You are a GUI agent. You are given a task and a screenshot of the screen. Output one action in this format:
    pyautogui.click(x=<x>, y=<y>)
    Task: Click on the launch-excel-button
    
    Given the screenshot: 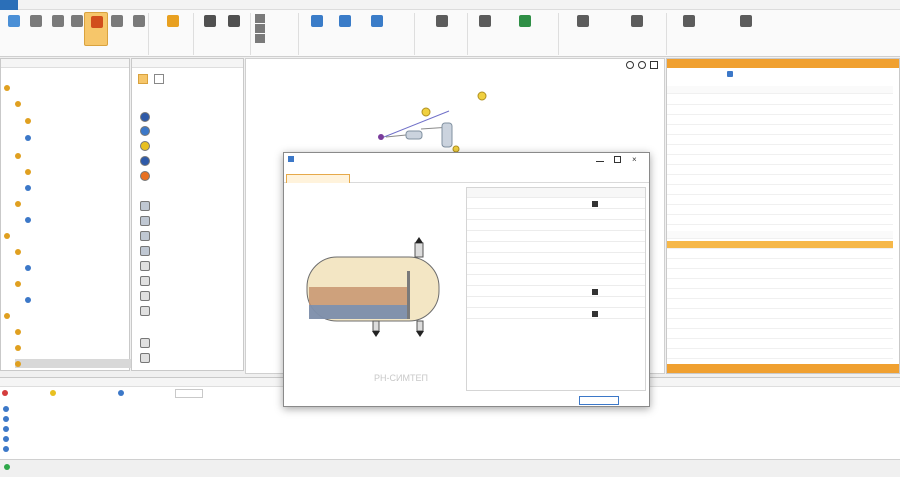 What is the action you would take?
    pyautogui.click(x=525, y=29)
    